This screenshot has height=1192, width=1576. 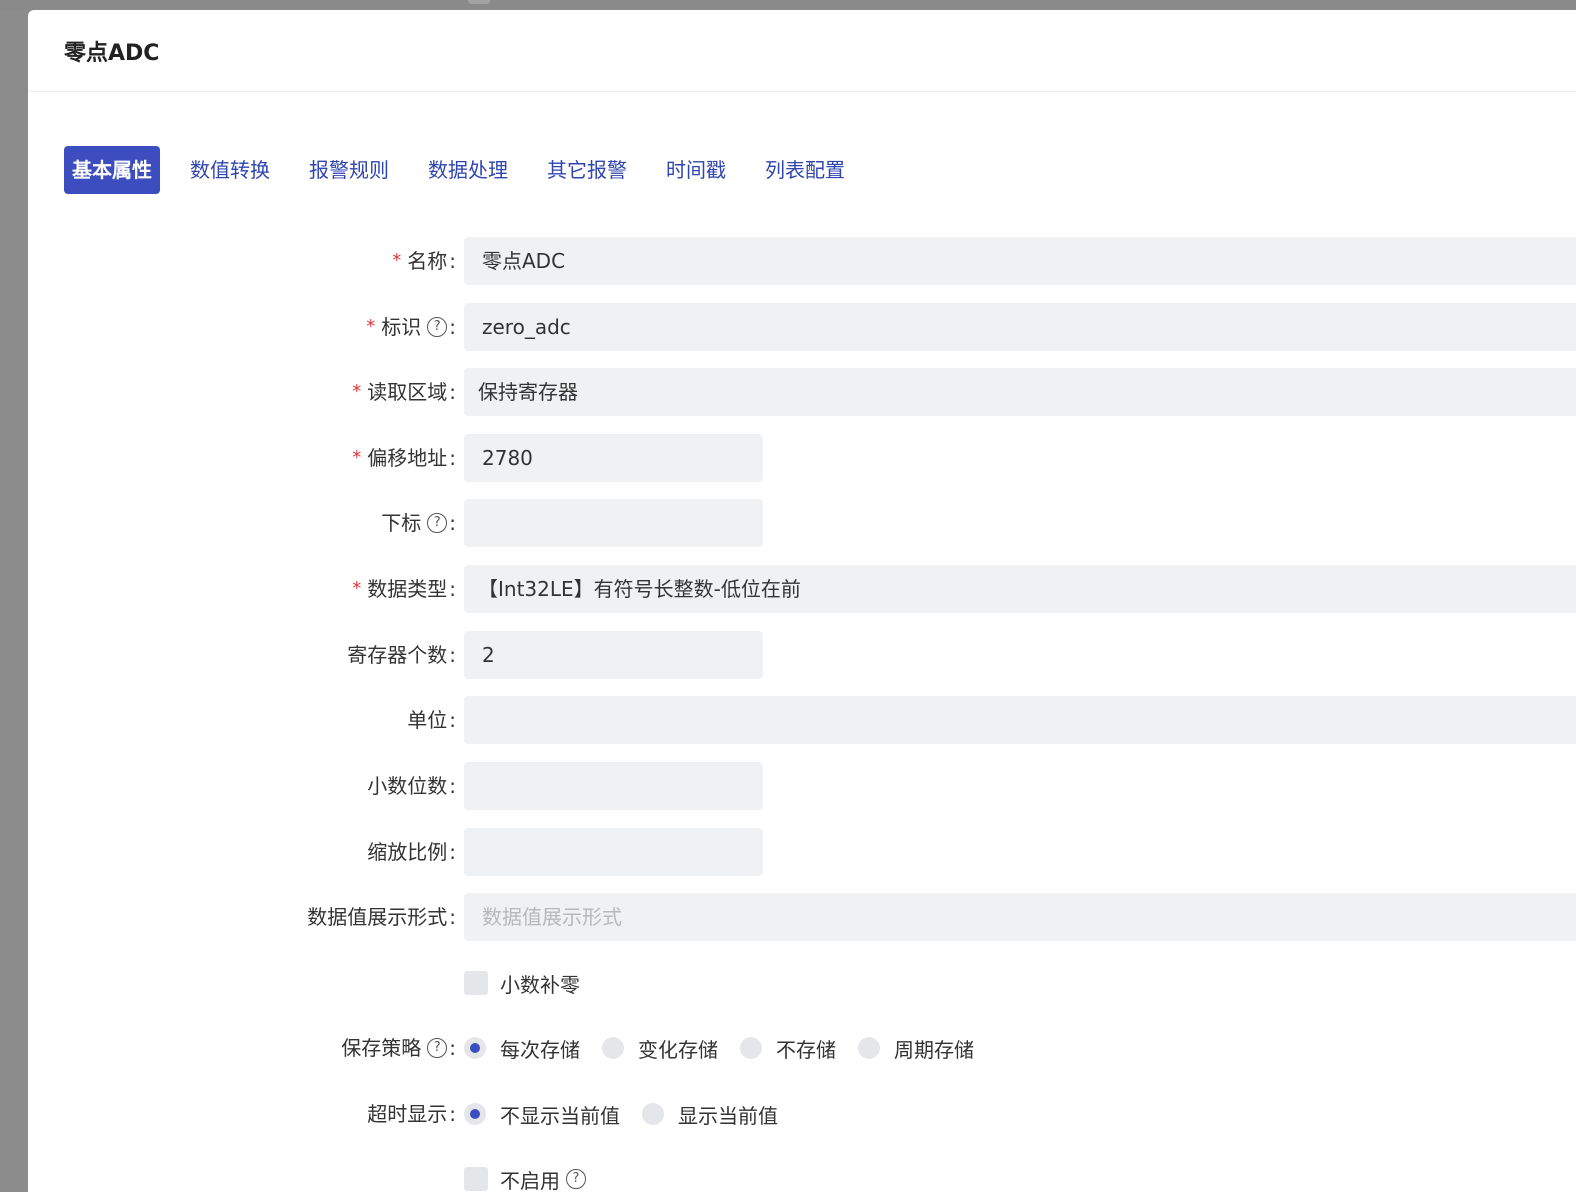 What do you see at coordinates (613, 655) in the screenshot?
I see `register-count-input: 2` at bounding box center [613, 655].